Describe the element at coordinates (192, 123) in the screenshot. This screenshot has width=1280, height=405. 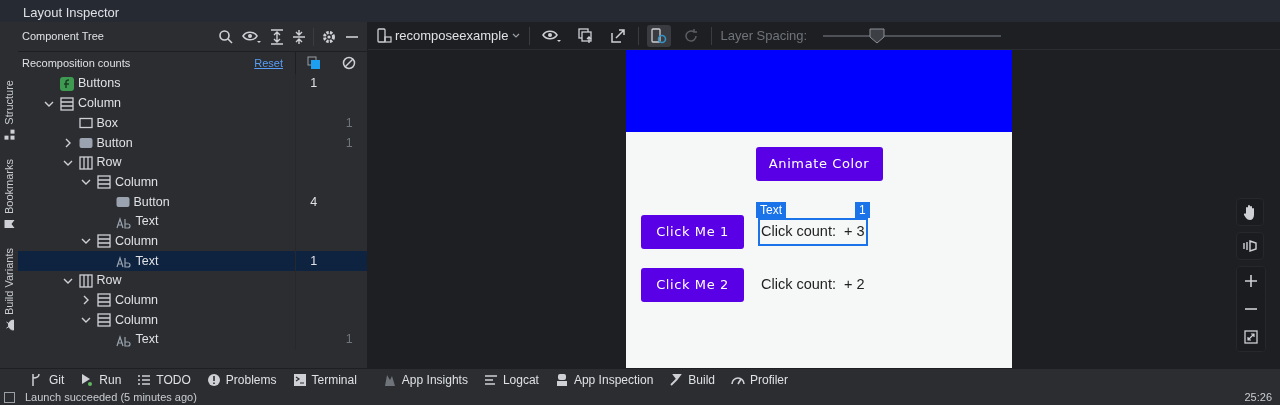
I see `tree-row: Box 1` at that location.